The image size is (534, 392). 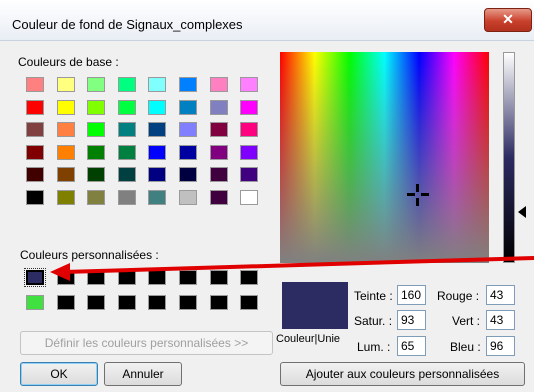 I want to click on hue-field: 160, so click(x=411, y=295).